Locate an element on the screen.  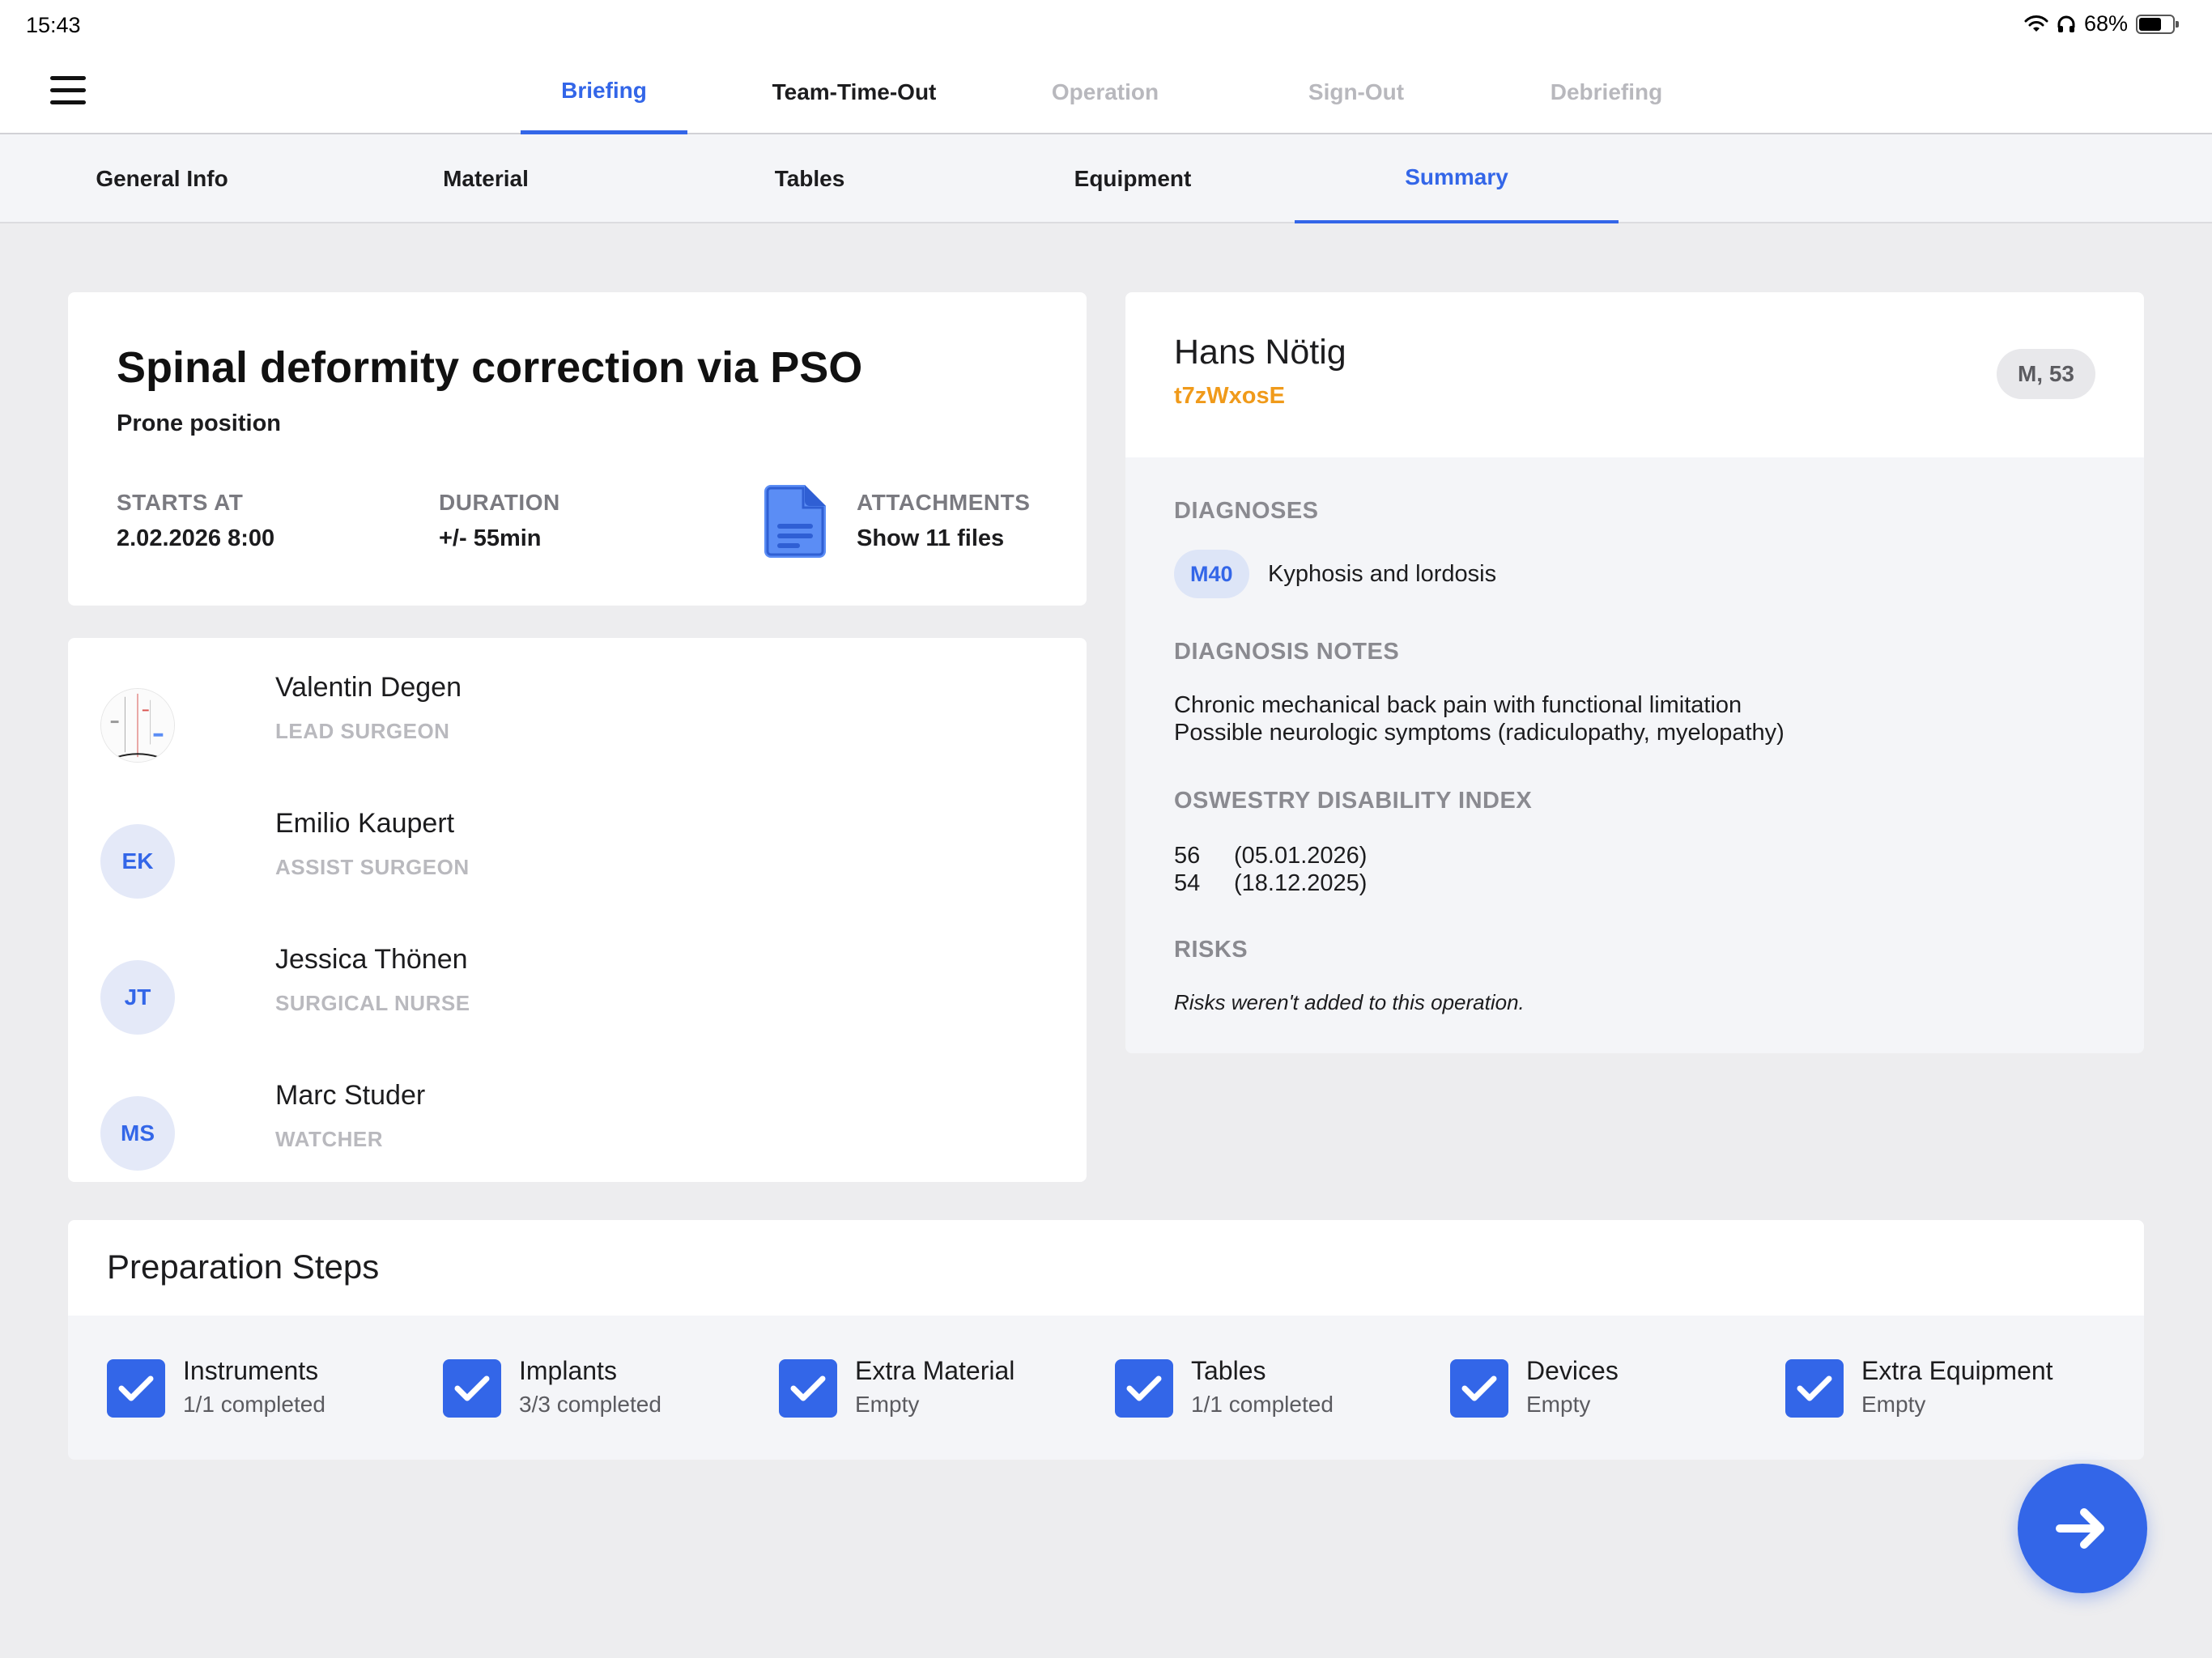
starts-at-label: STARTS AT is located at coordinates (181, 502).